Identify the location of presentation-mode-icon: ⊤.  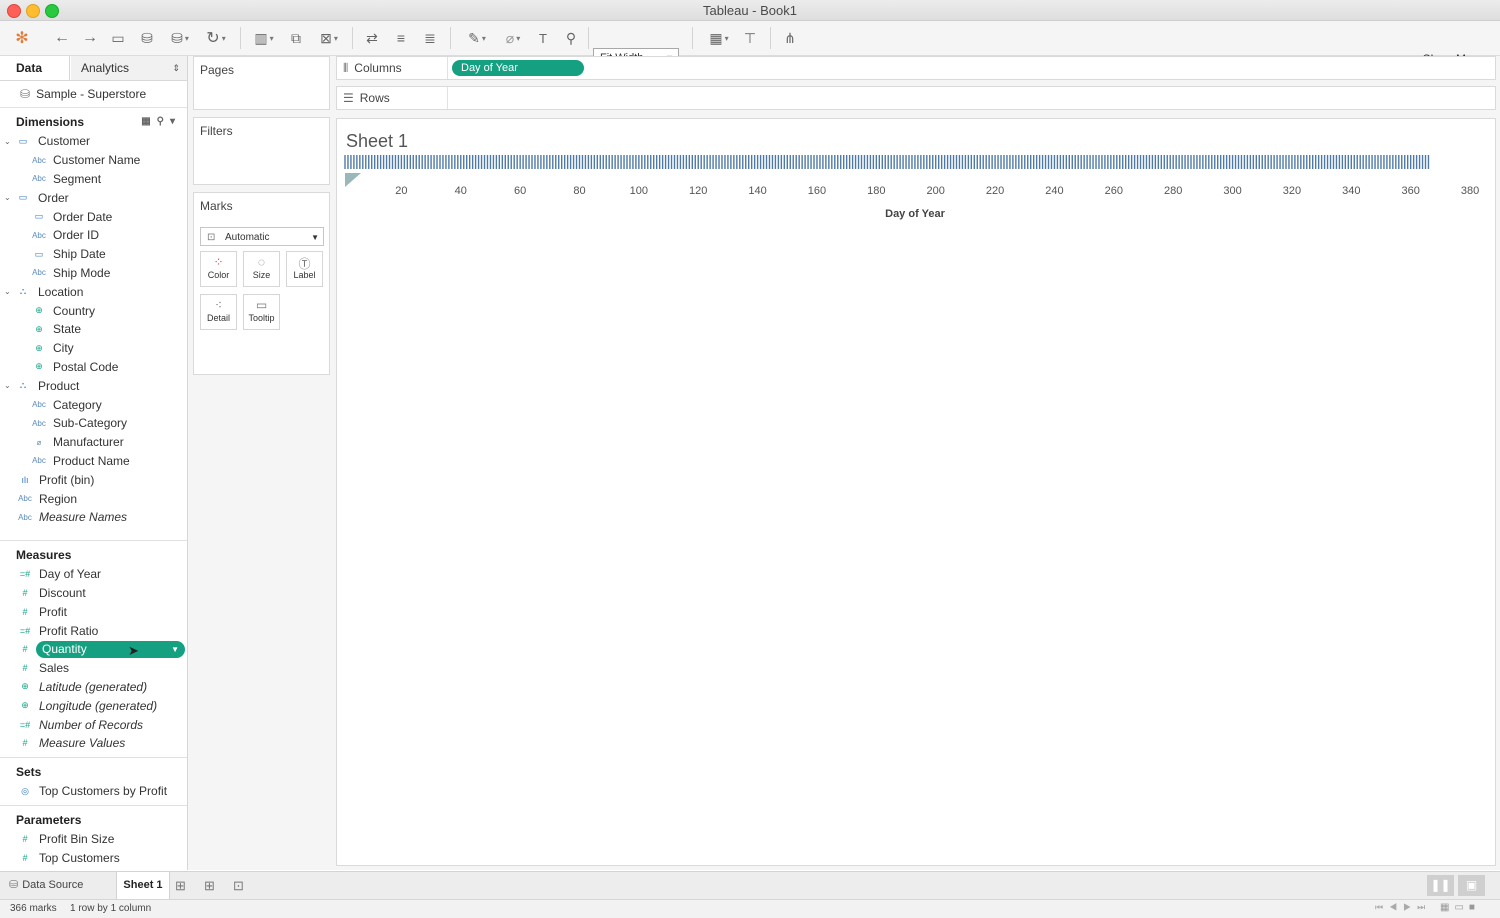
(750, 38).